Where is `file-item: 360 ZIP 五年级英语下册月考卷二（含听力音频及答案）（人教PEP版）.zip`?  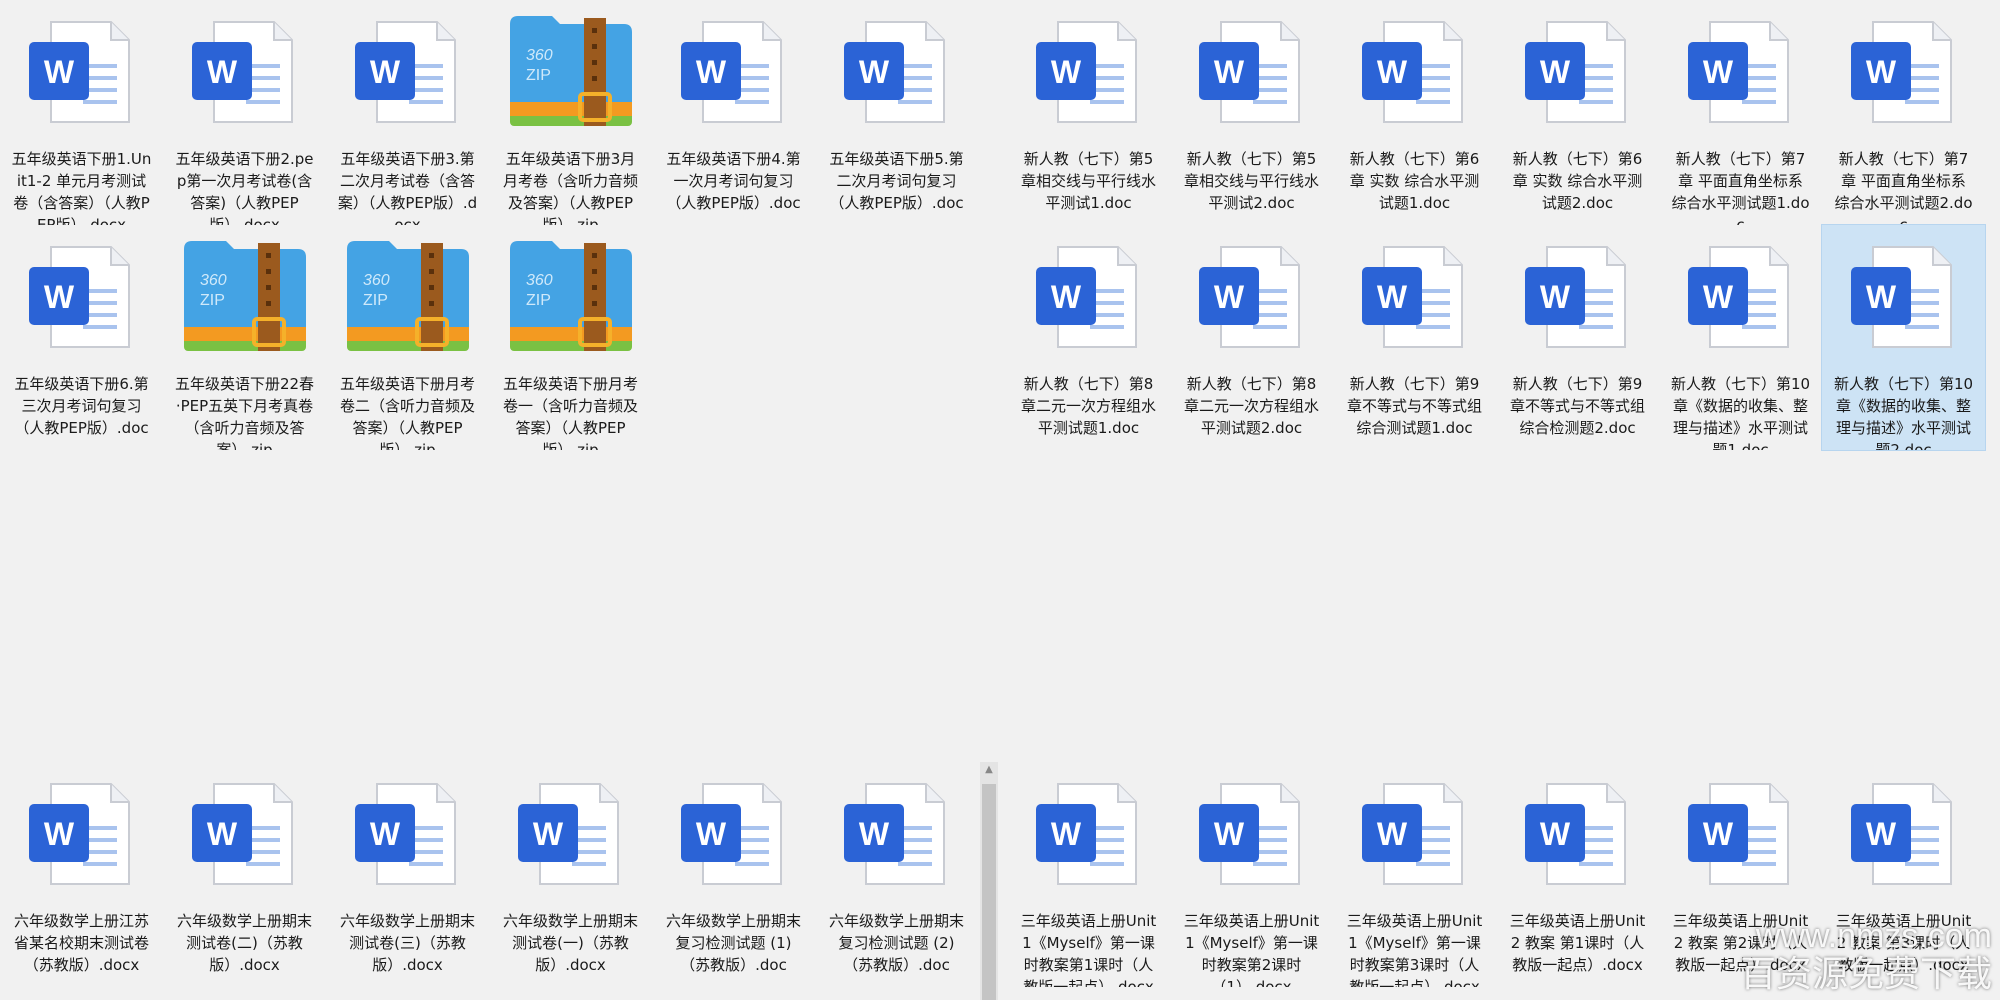
file-item: 360 ZIP 五年级英语下册月考卷二（含听力音频及答案）（人教PEP版）.zip is located at coordinates (407, 337).